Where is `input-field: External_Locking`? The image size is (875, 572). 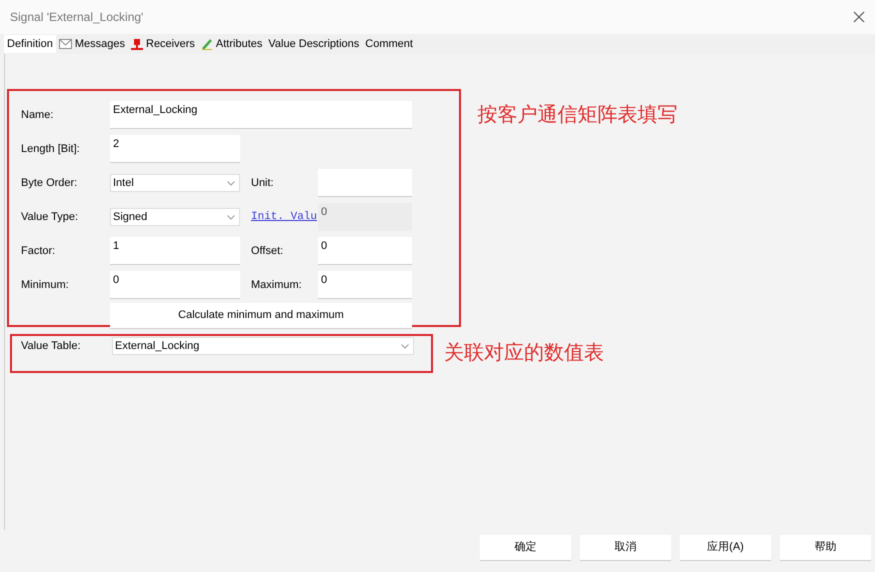
input-field: External_Locking is located at coordinates (261, 115).